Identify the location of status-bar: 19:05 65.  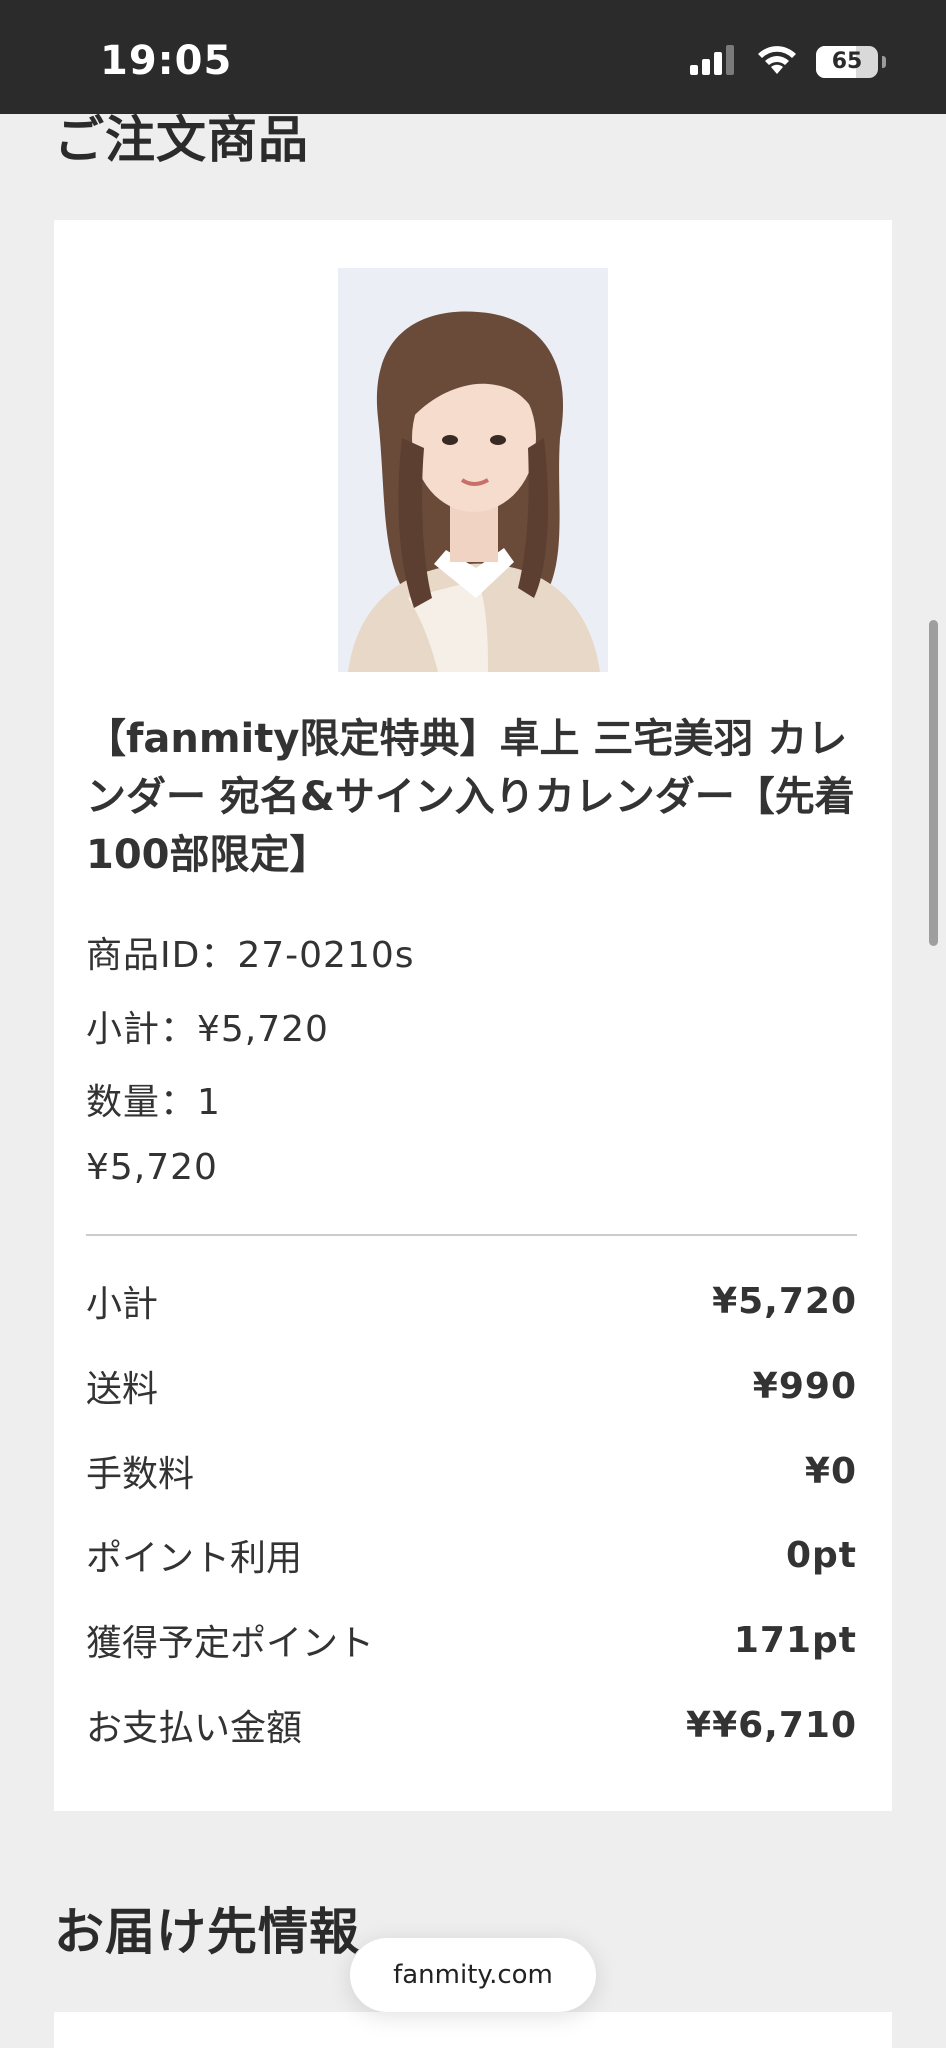
(473, 57).